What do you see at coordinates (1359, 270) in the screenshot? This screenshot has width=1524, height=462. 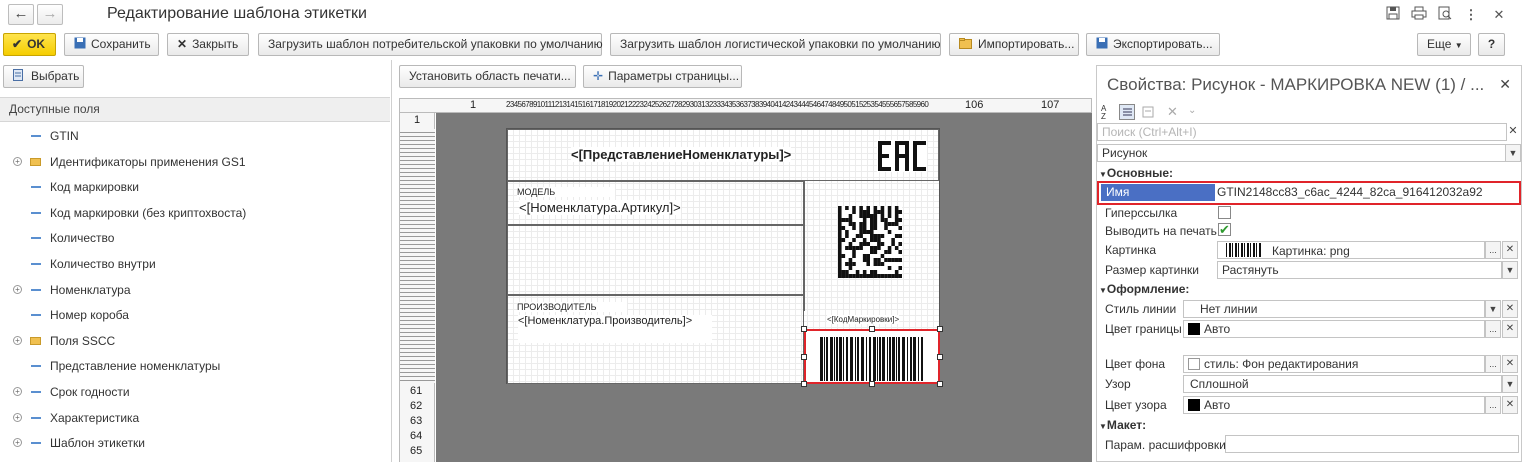 I see `picture-size-select: Растянуть` at bounding box center [1359, 270].